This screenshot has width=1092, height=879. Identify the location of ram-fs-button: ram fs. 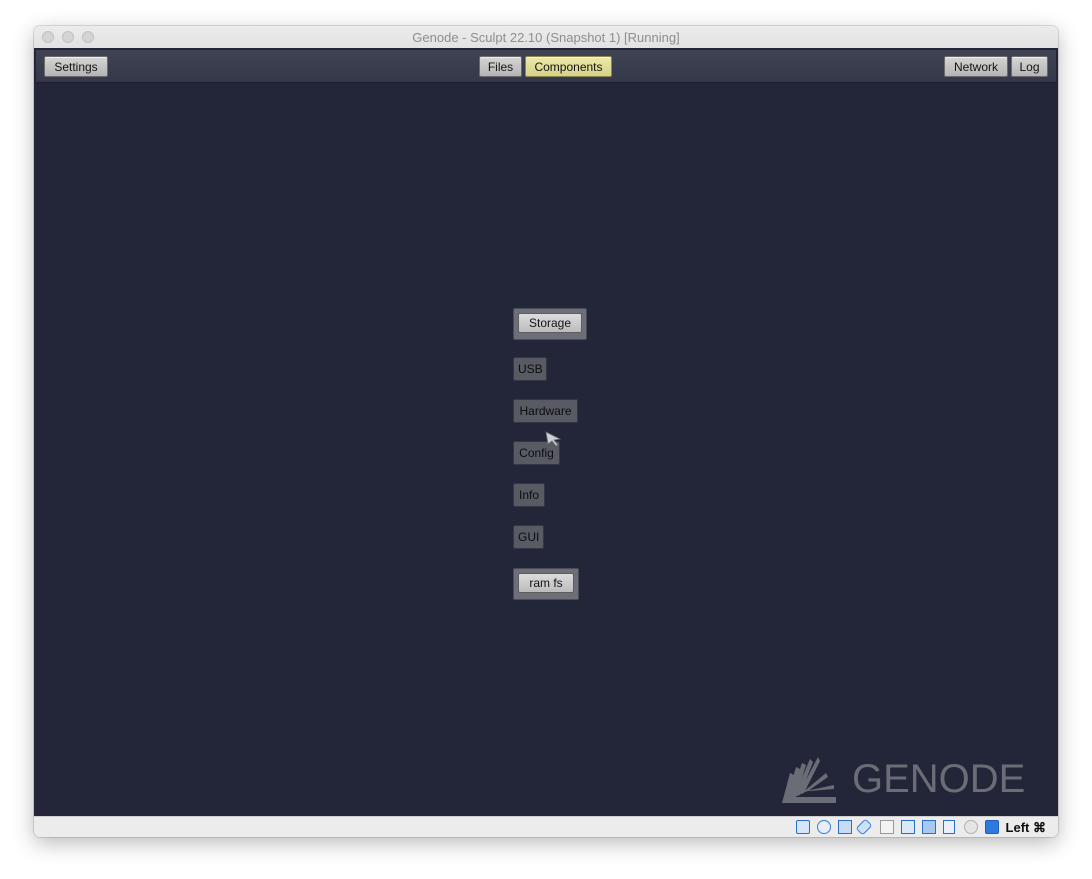
(546, 583).